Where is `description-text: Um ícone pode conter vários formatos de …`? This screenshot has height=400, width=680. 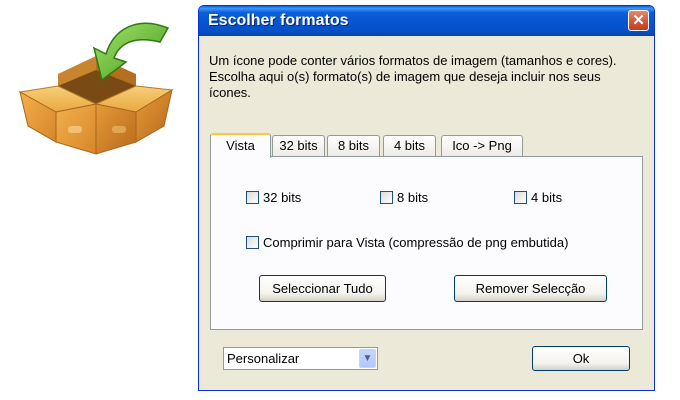 description-text: Um ícone pode conter vários formatos de … is located at coordinates (413, 76).